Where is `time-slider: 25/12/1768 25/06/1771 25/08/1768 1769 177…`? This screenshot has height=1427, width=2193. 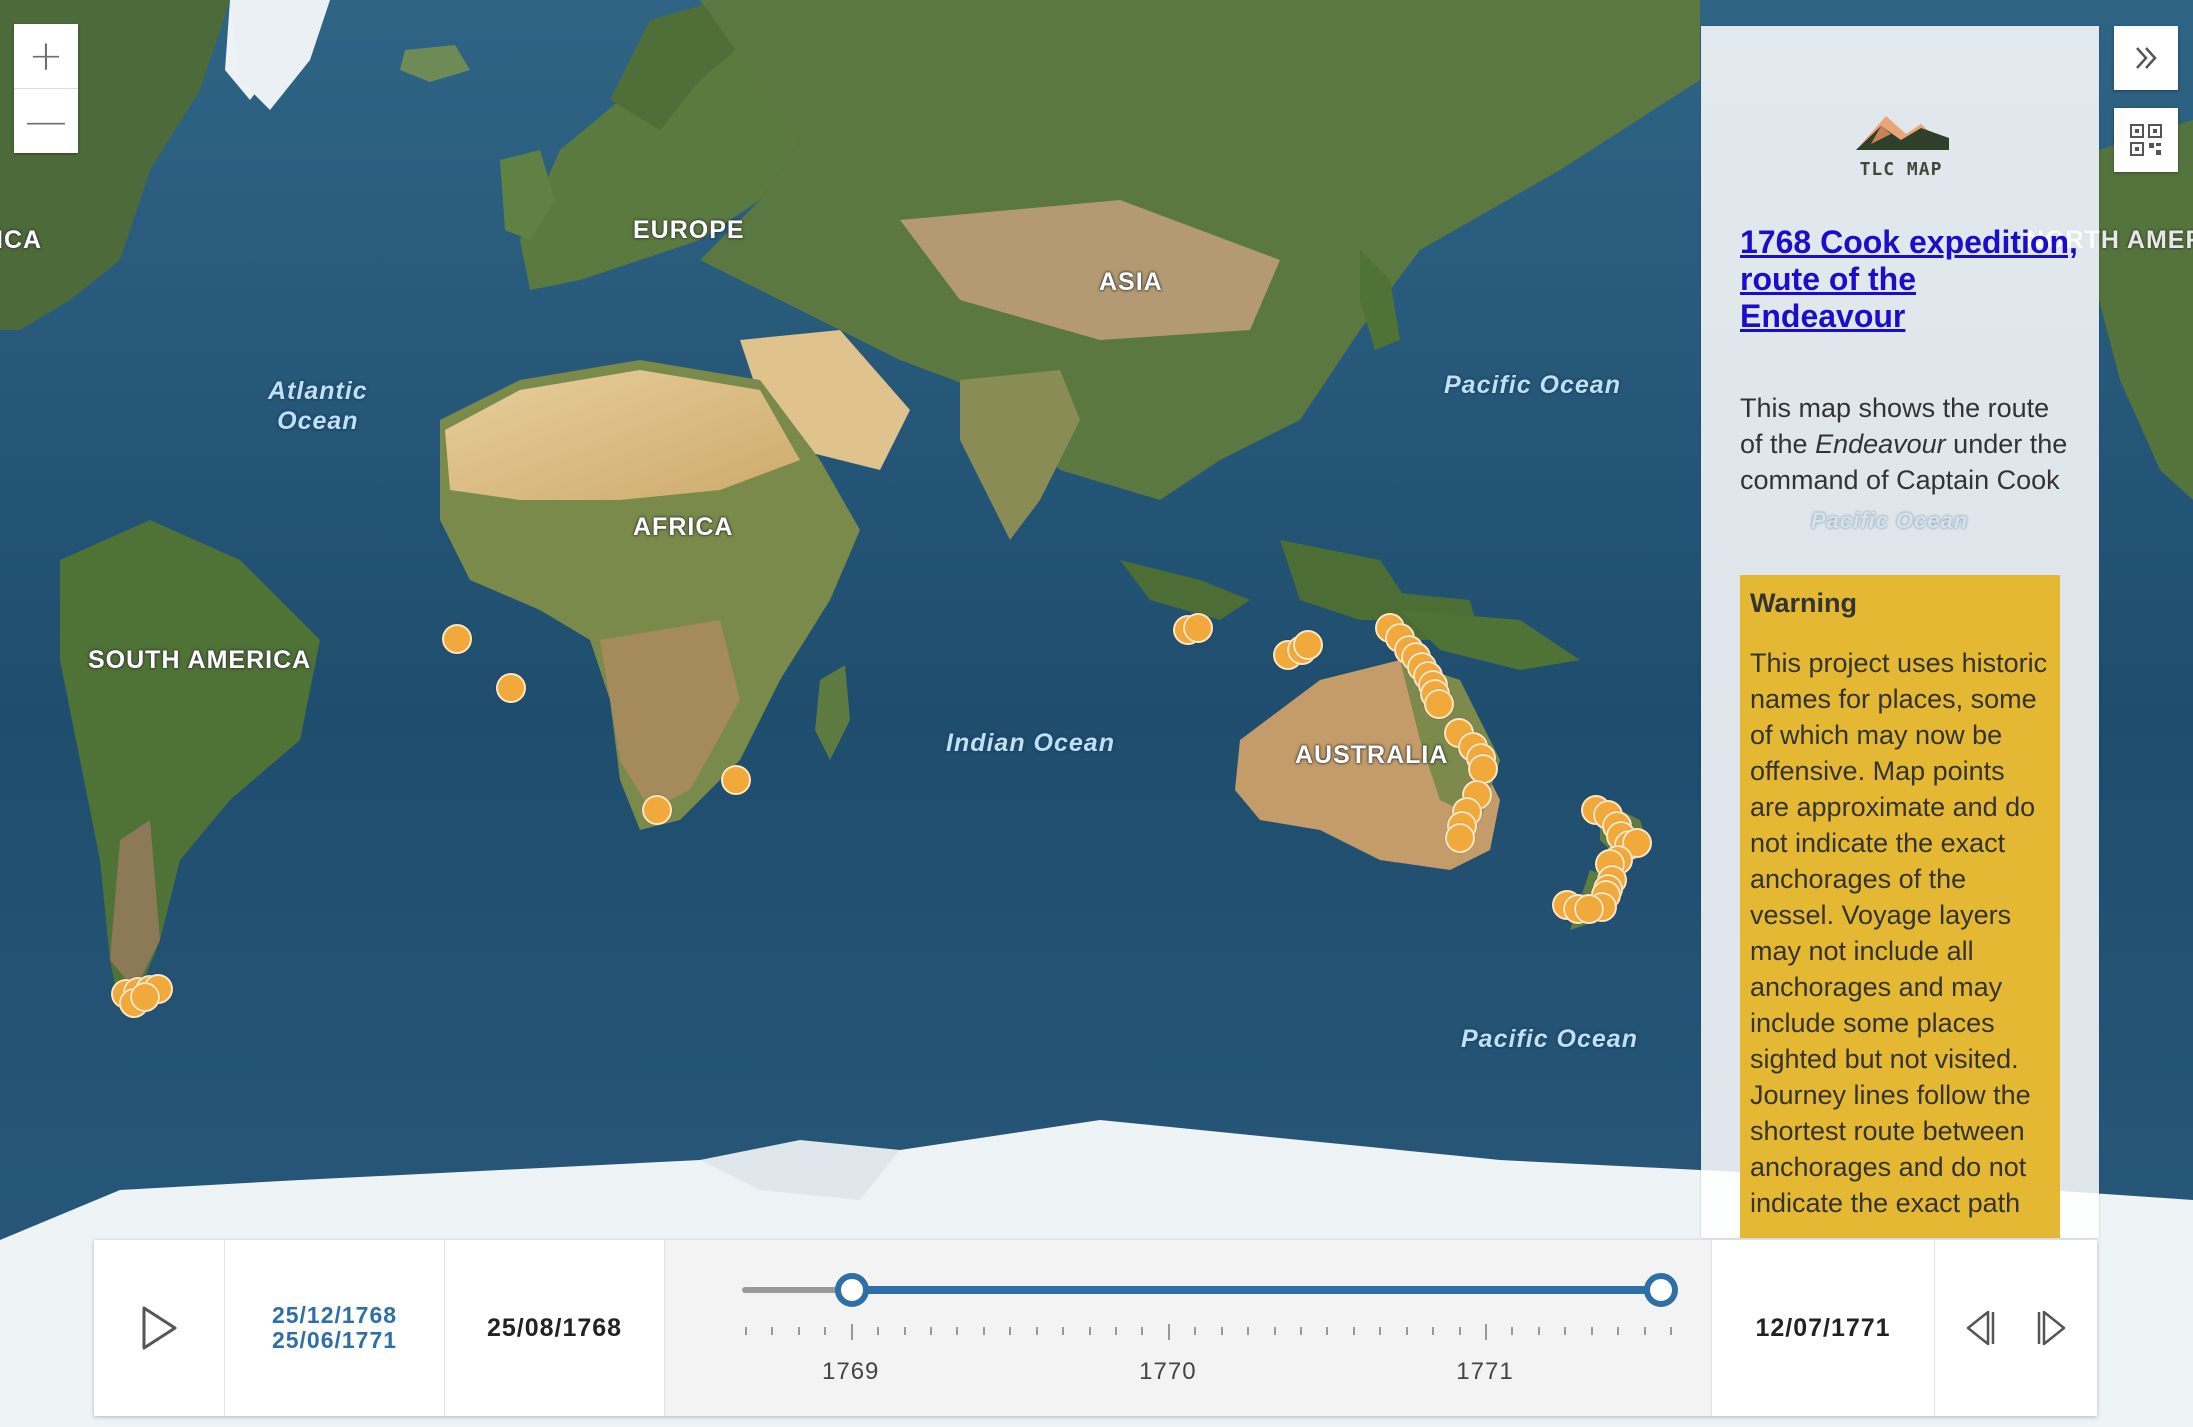 time-slider: 25/12/1768 25/06/1771 25/08/1768 1769 177… is located at coordinates (1095, 1328).